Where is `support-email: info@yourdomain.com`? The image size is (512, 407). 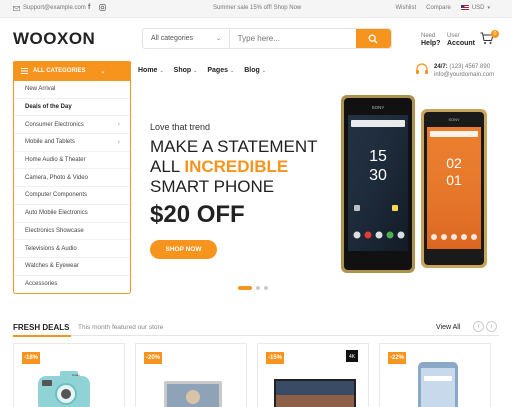 support-email: info@yourdomain.com is located at coordinates (464, 75).